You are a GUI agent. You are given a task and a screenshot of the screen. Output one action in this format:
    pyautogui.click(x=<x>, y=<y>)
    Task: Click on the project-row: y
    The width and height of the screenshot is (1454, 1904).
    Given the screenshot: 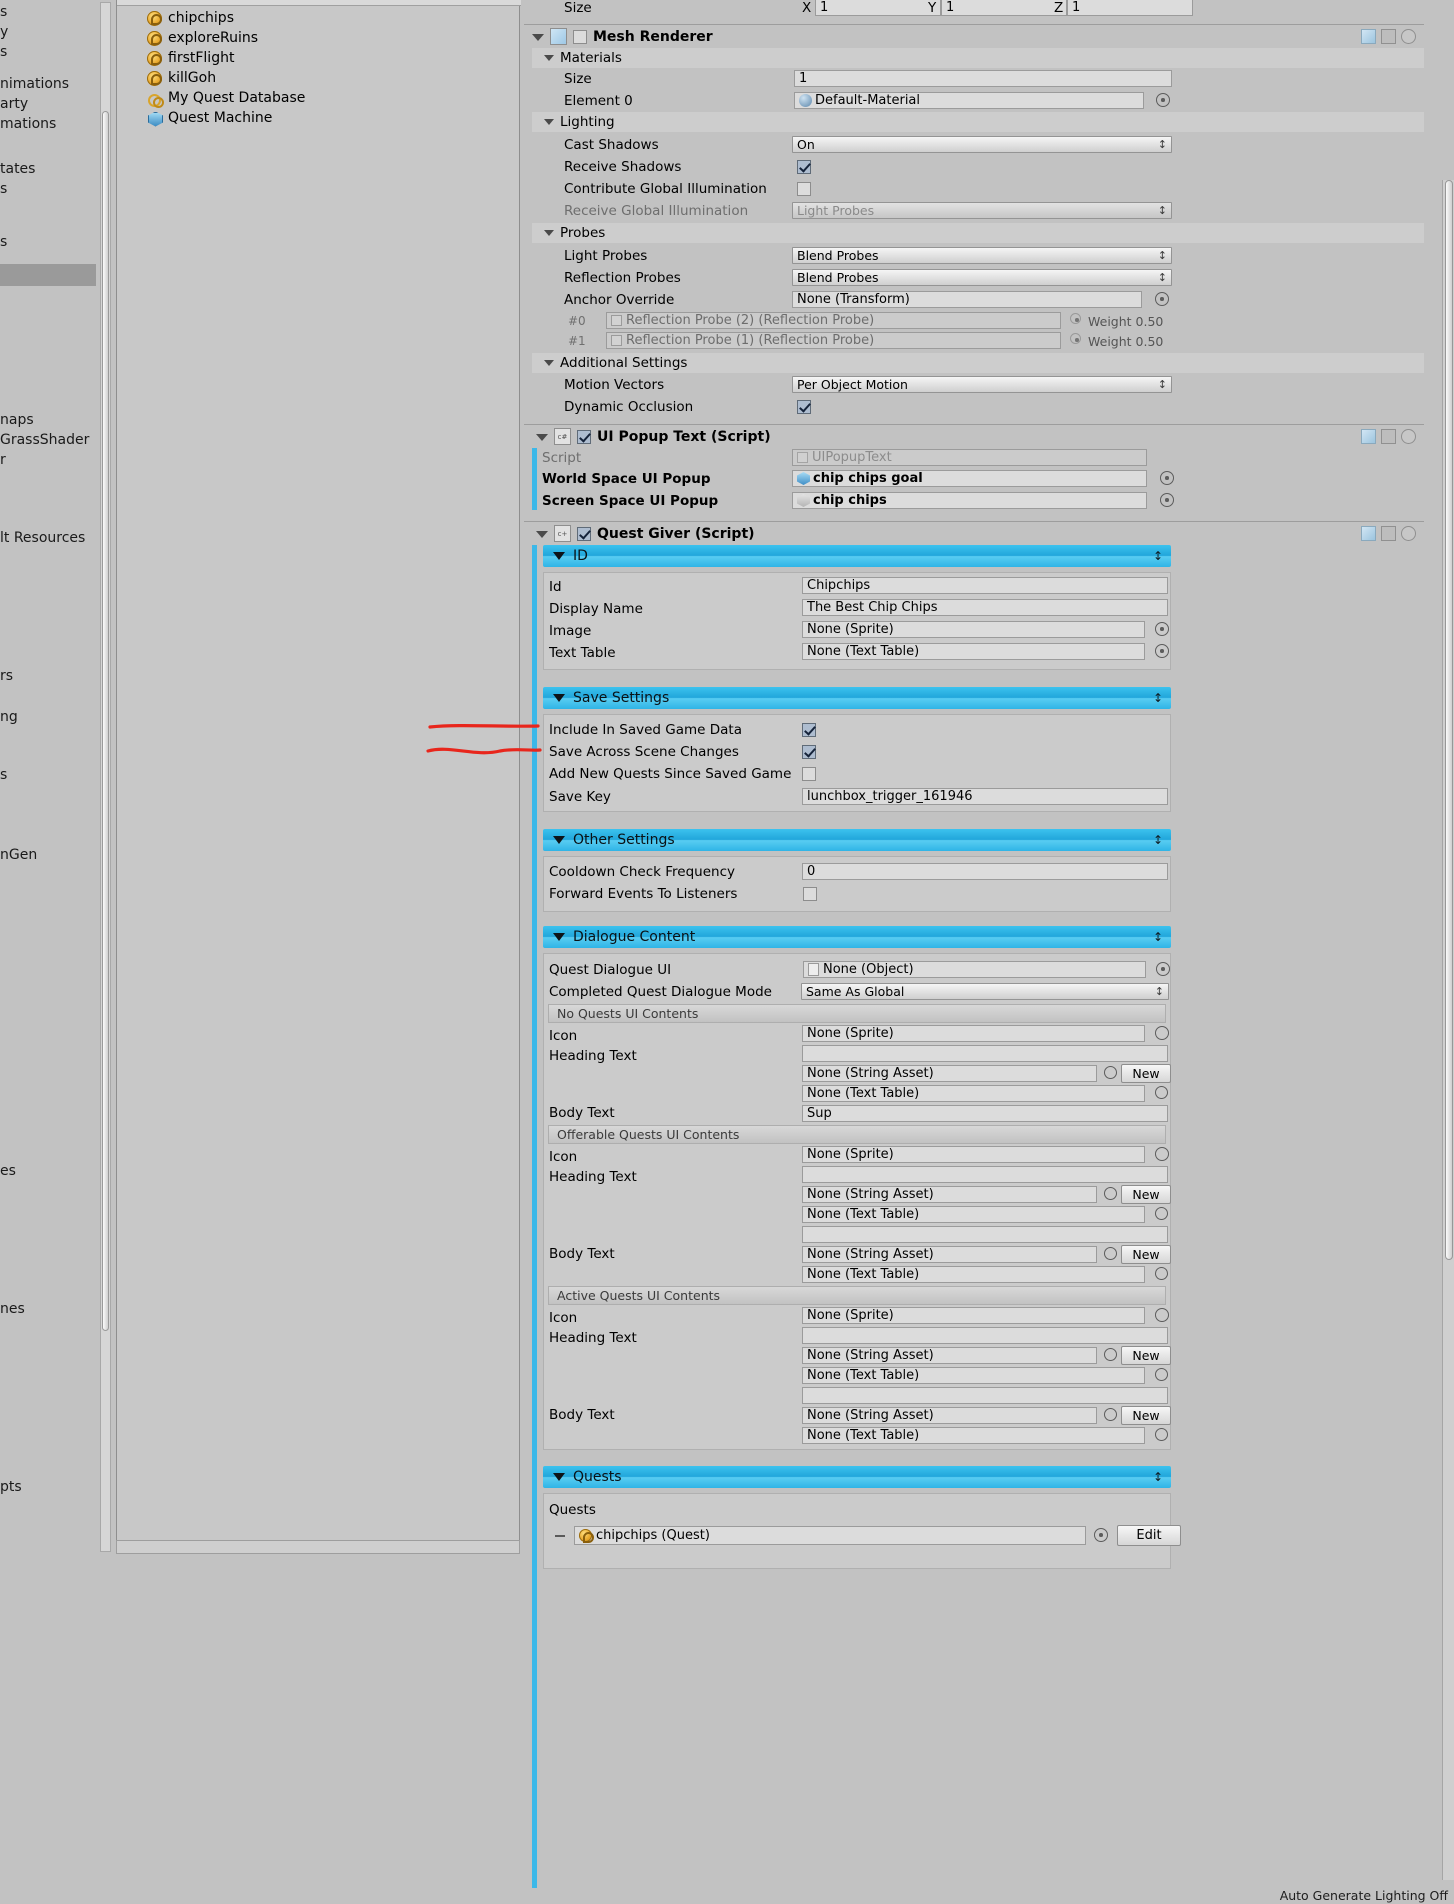 What is the action you would take?
    pyautogui.click(x=4, y=32)
    